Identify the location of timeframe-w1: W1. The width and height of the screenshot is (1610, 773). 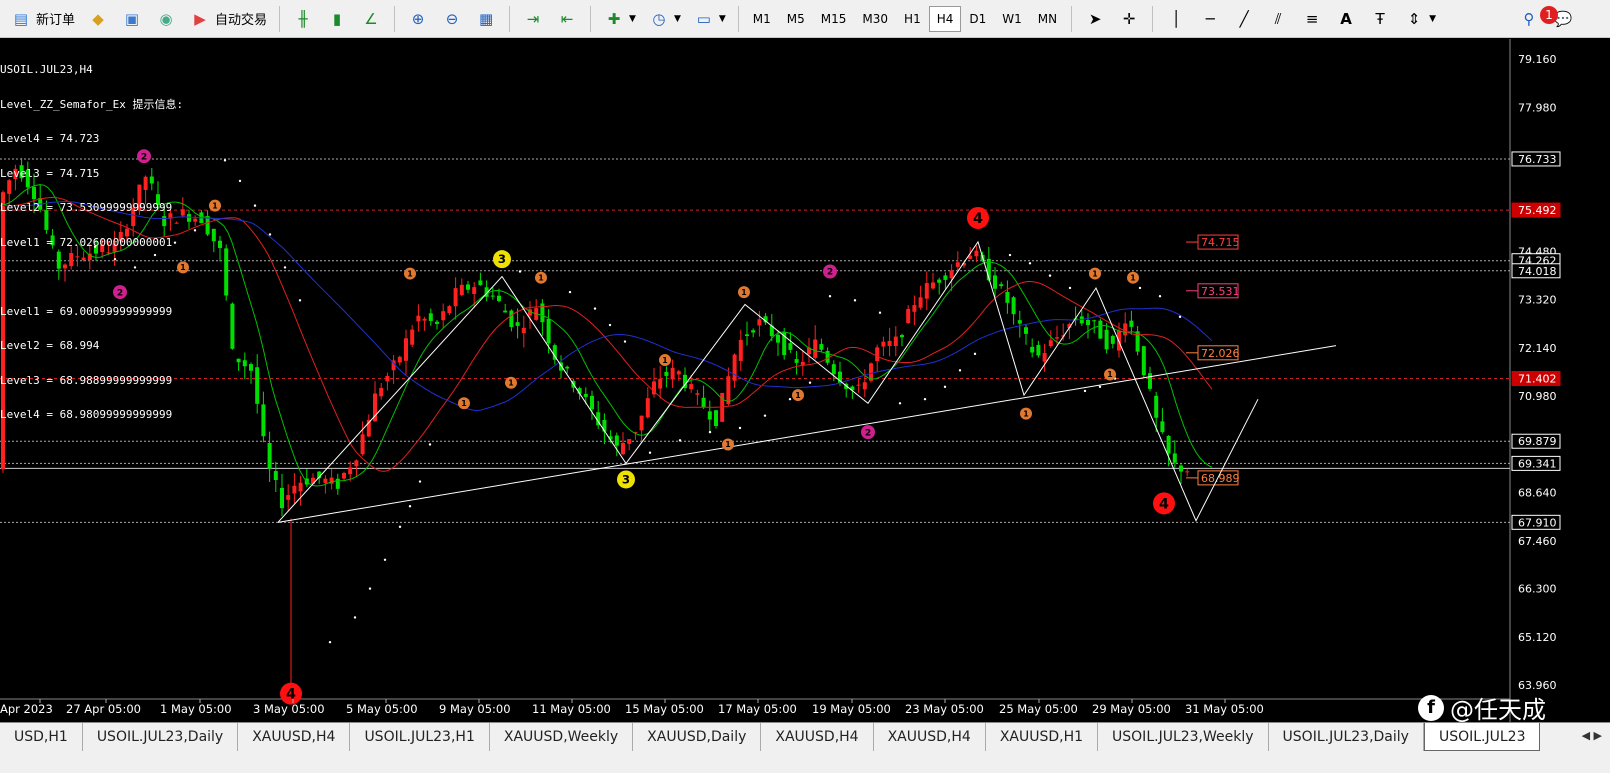
(1012, 19).